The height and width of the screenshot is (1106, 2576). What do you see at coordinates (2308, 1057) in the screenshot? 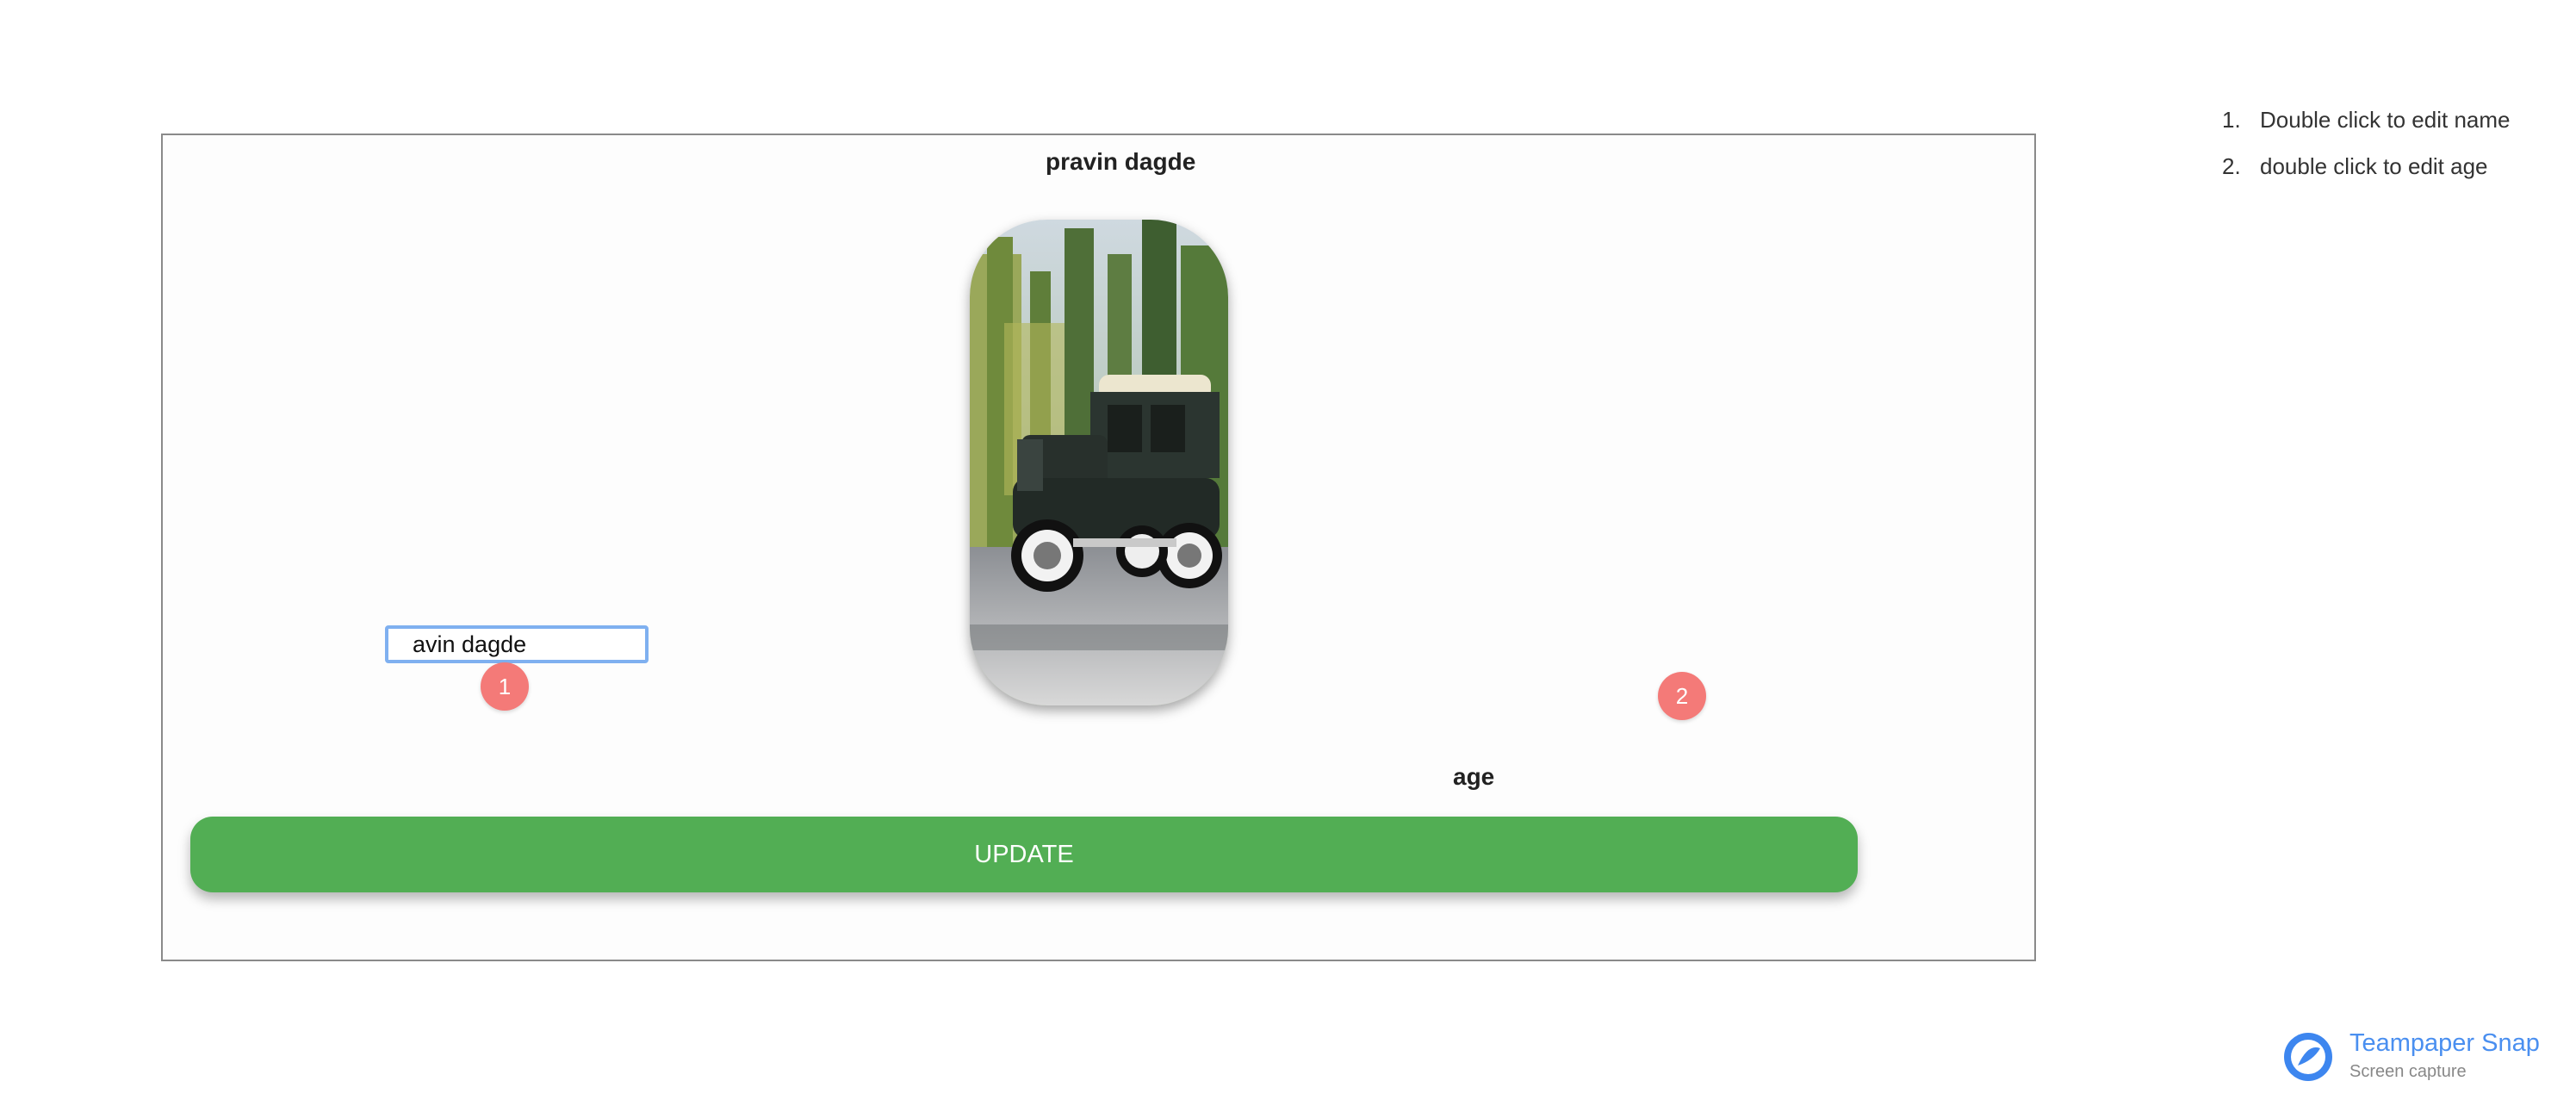
I see `teampaper-logo-icon` at bounding box center [2308, 1057].